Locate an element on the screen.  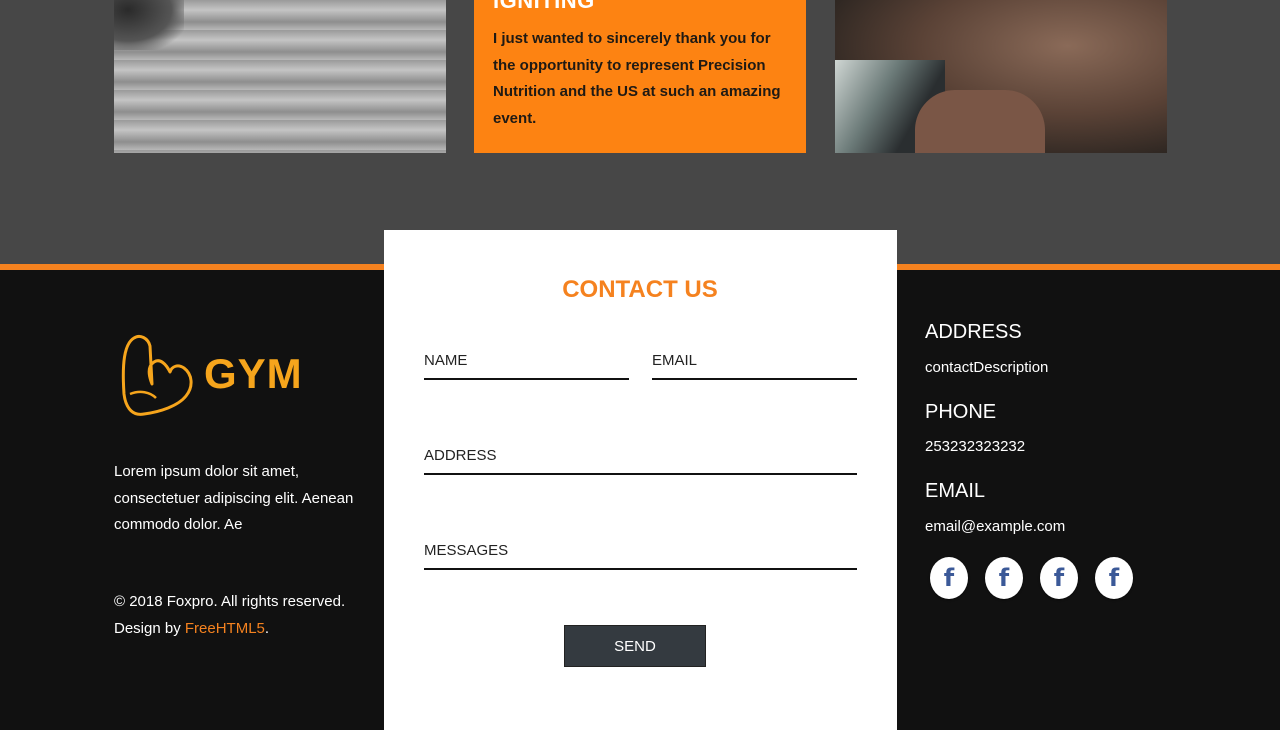
email-value: email@example.com is located at coordinates (995, 526).